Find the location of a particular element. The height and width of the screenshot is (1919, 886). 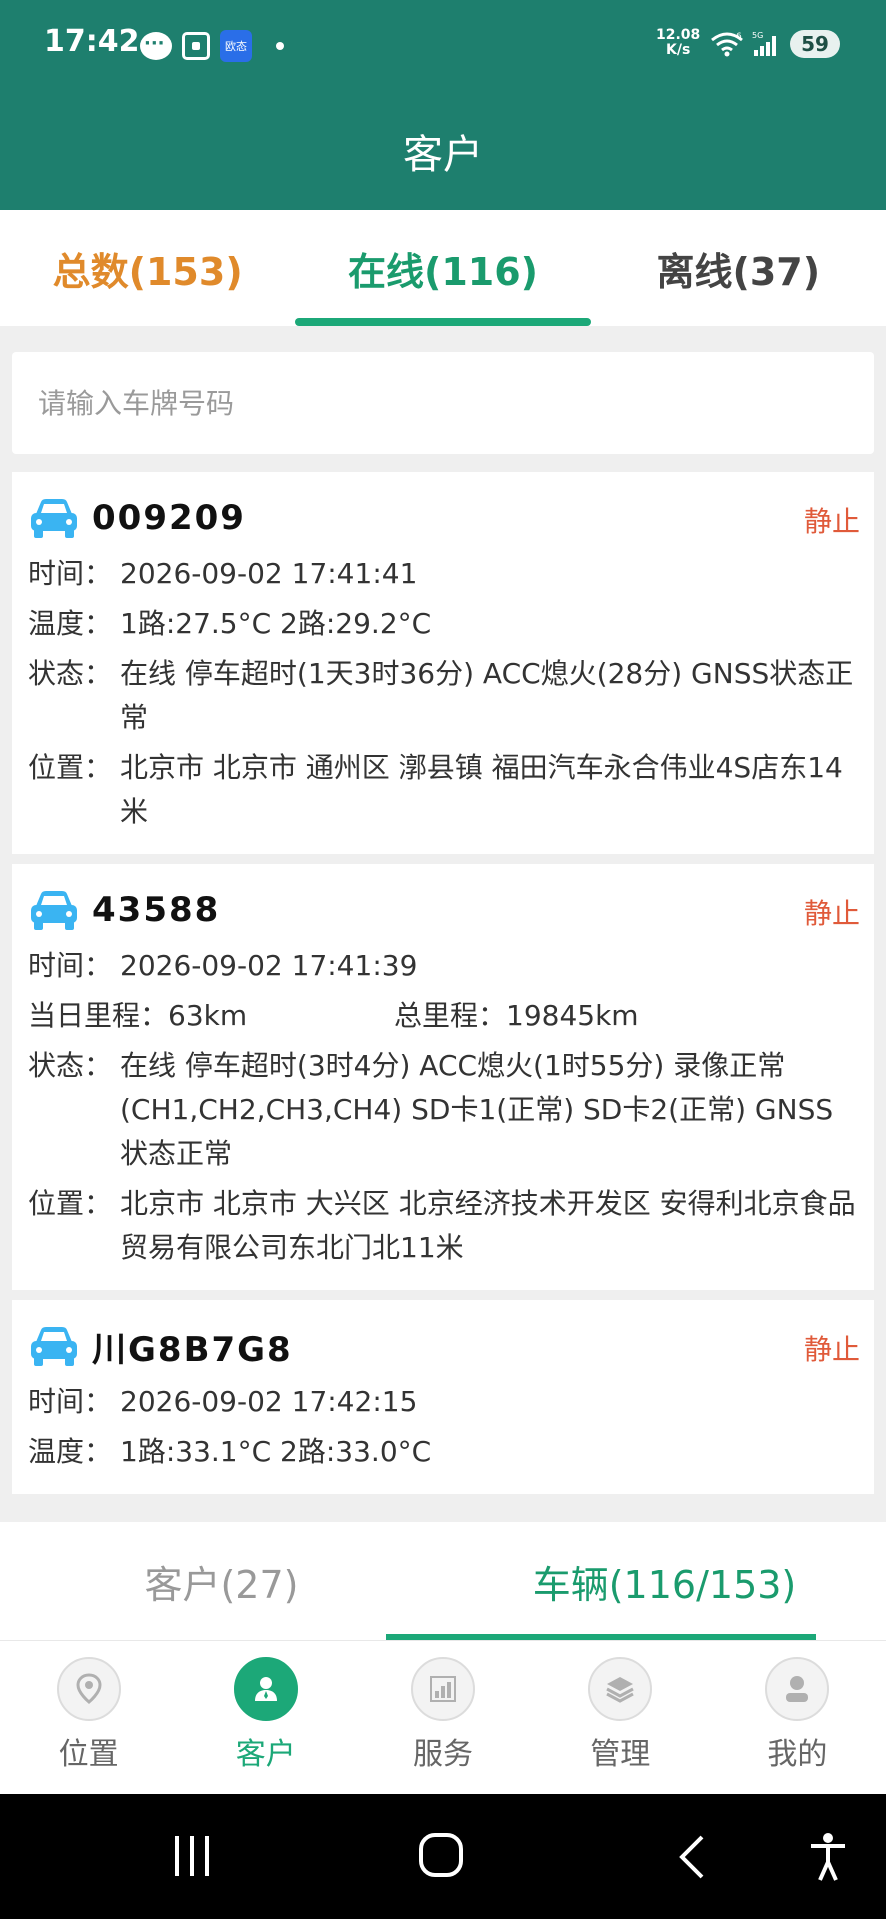

state-value: 在线 停车超时(1天3时36分) ACC熄火(28分) GNSS状态正常 is located at coordinates (487, 695).